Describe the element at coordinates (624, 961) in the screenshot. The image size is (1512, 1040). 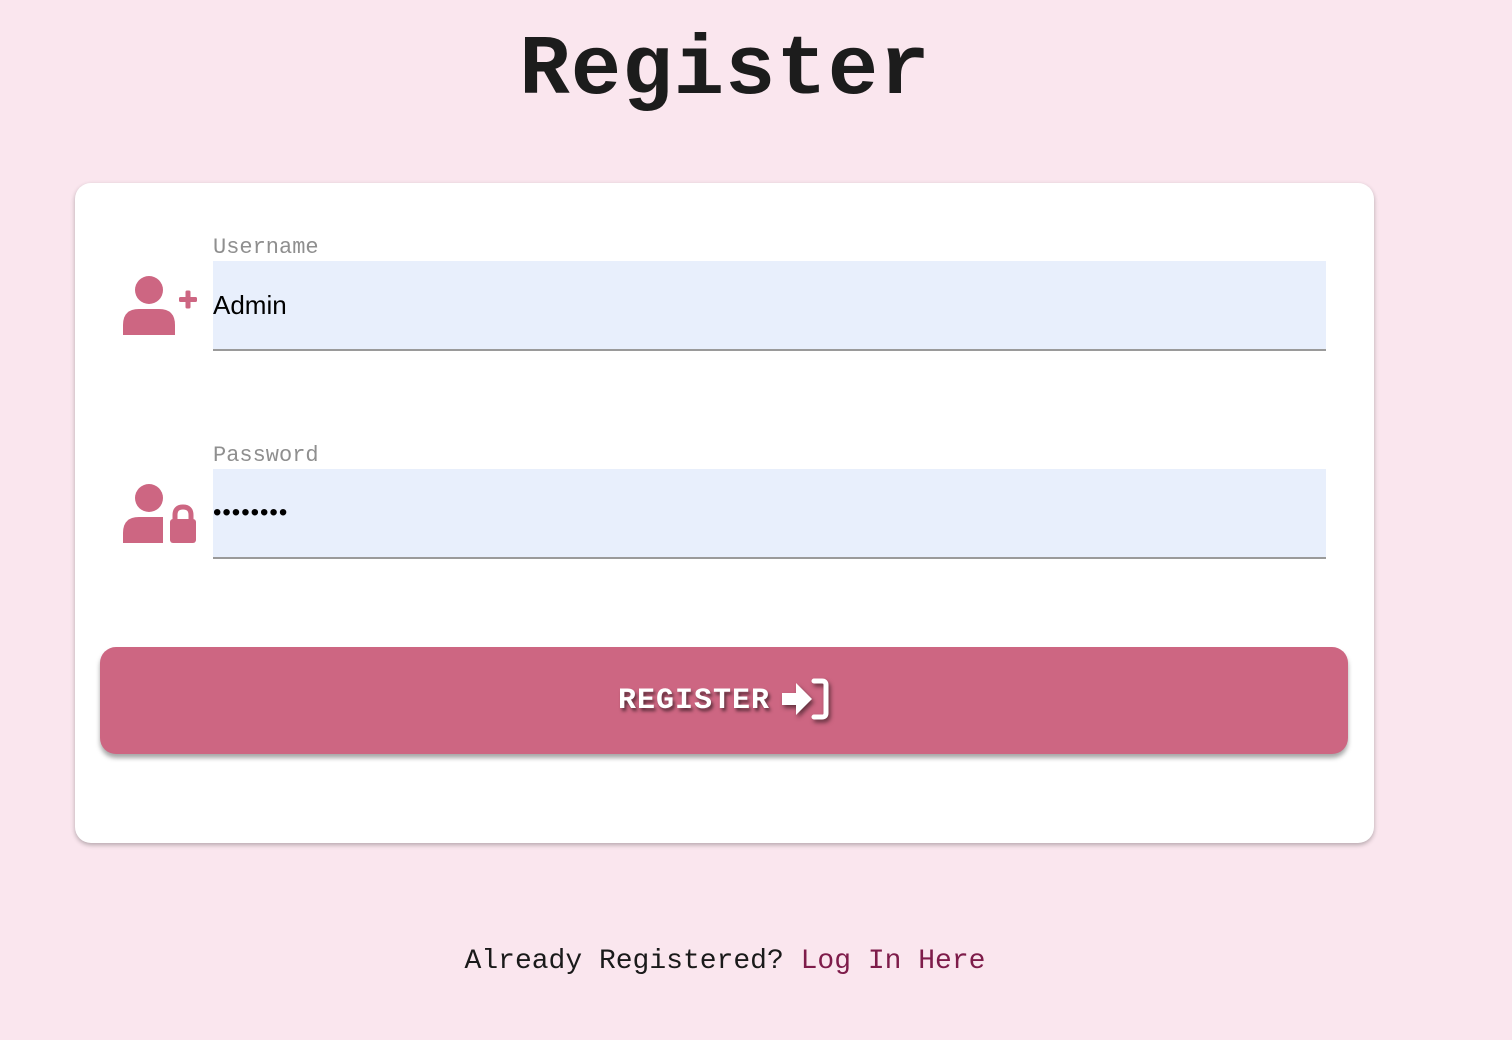
I see `already-registered-text: Already Registered?` at that location.